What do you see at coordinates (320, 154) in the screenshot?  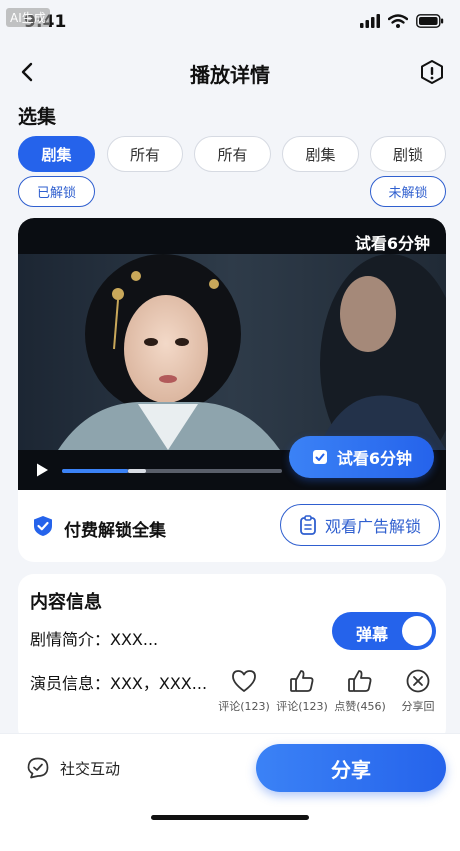 I see `chip-3: 剧集` at bounding box center [320, 154].